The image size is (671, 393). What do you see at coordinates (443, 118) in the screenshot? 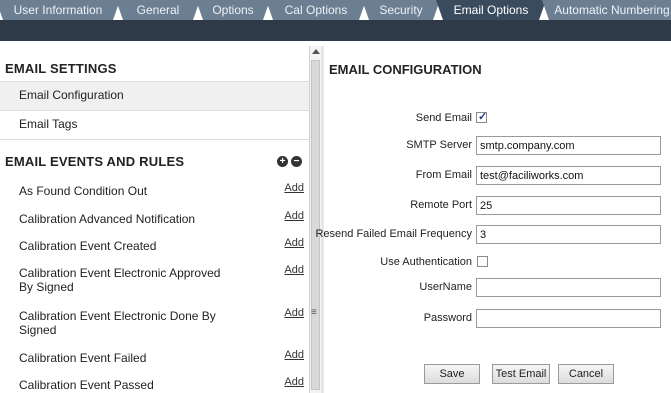
I see `send-email-label: Send Email` at bounding box center [443, 118].